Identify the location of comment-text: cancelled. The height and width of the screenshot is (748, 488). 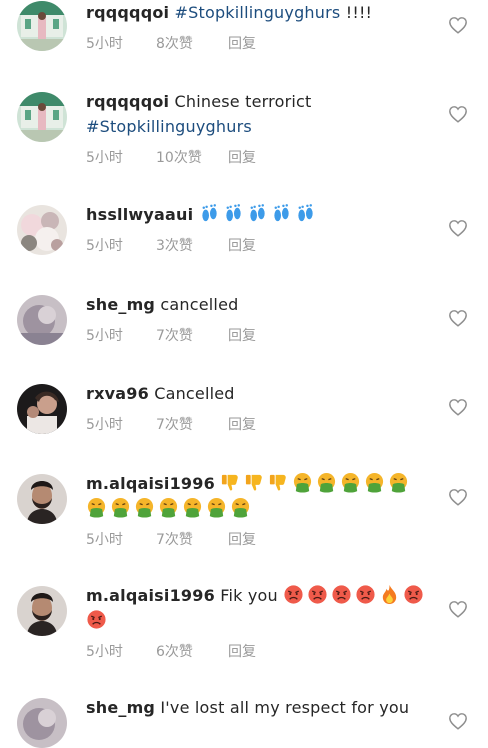
(199, 304).